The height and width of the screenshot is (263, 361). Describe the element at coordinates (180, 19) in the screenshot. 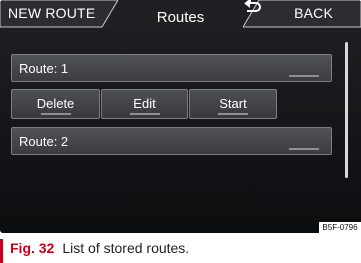

I see `top-bar: NEW ROUTE Routes BACK` at that location.